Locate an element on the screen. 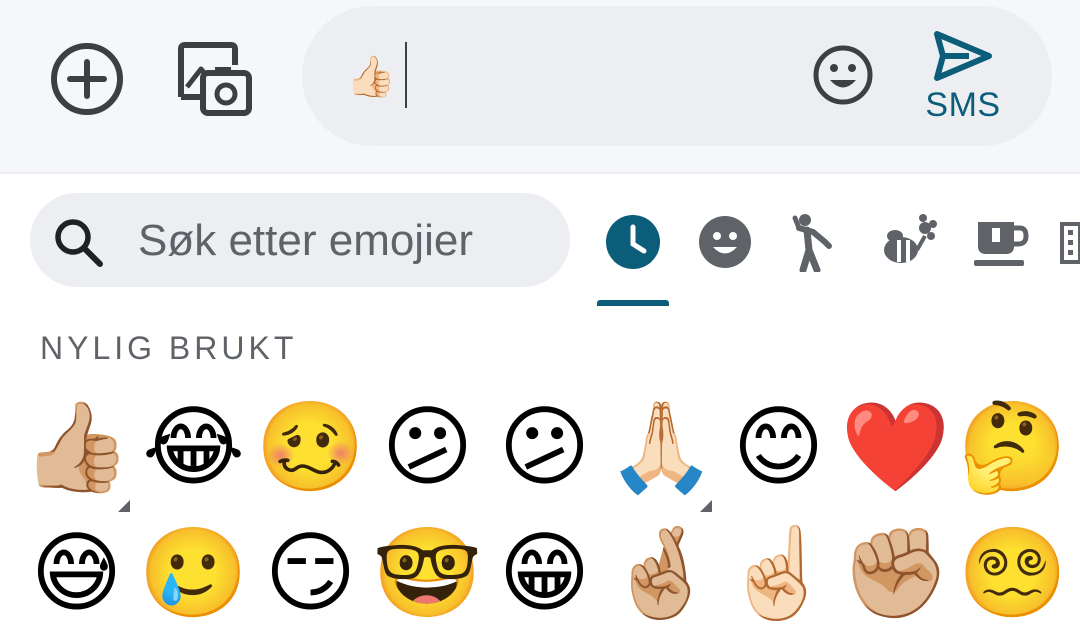  emoji-key: 🥴 is located at coordinates (310, 447).